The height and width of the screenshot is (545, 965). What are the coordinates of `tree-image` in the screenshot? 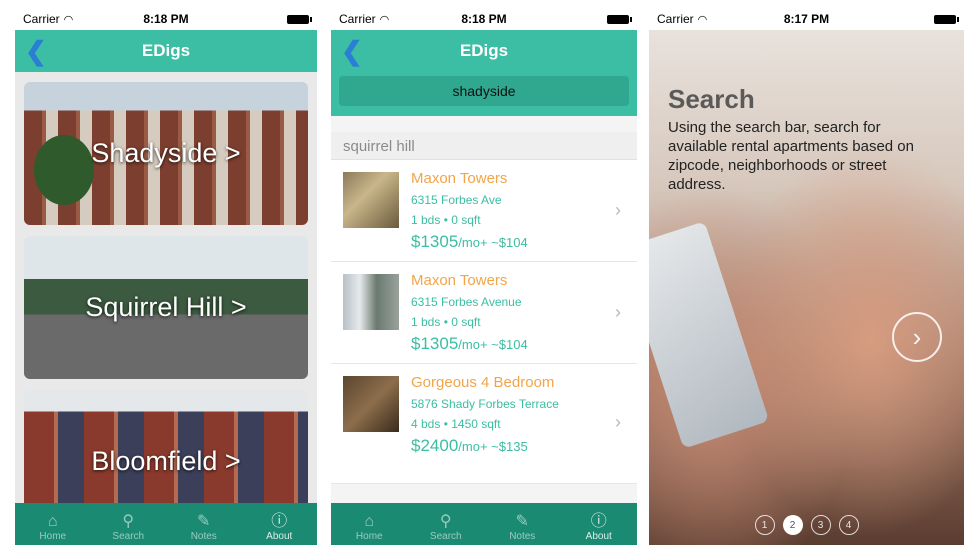 It's located at (64, 170).